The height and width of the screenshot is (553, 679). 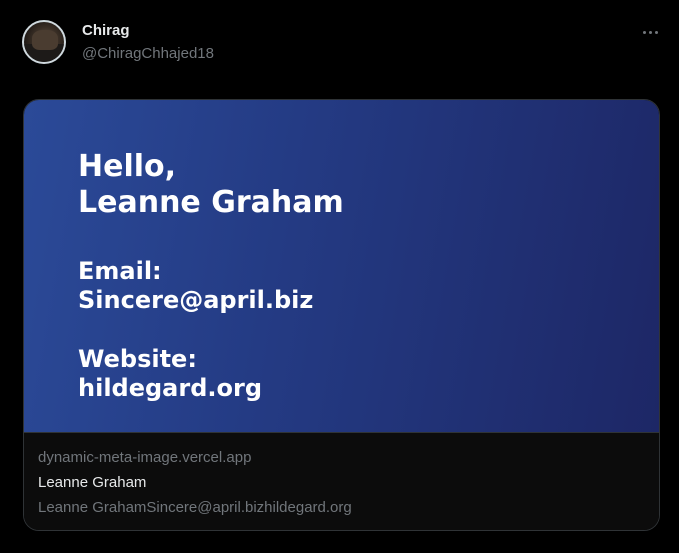 I want to click on card-image-greeting: Hello, Leanne Graham, so click(x=211, y=185).